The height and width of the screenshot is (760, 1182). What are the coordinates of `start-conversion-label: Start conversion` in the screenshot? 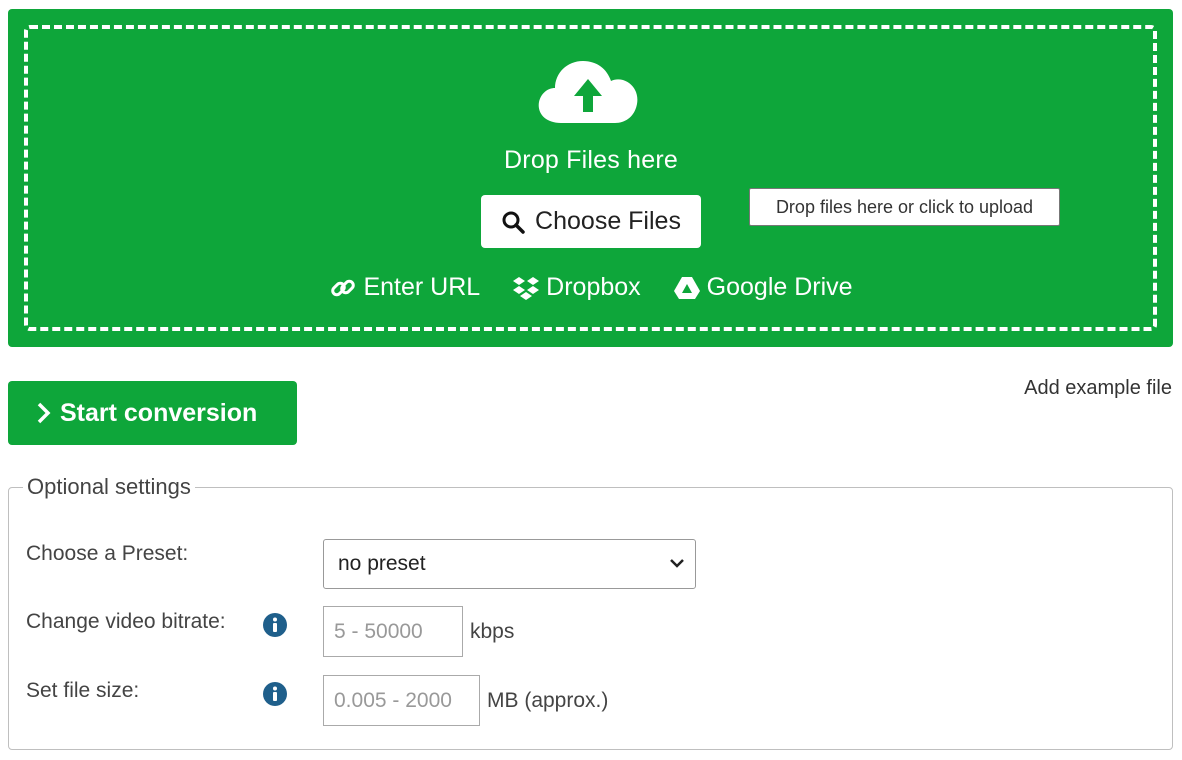 It's located at (159, 412).